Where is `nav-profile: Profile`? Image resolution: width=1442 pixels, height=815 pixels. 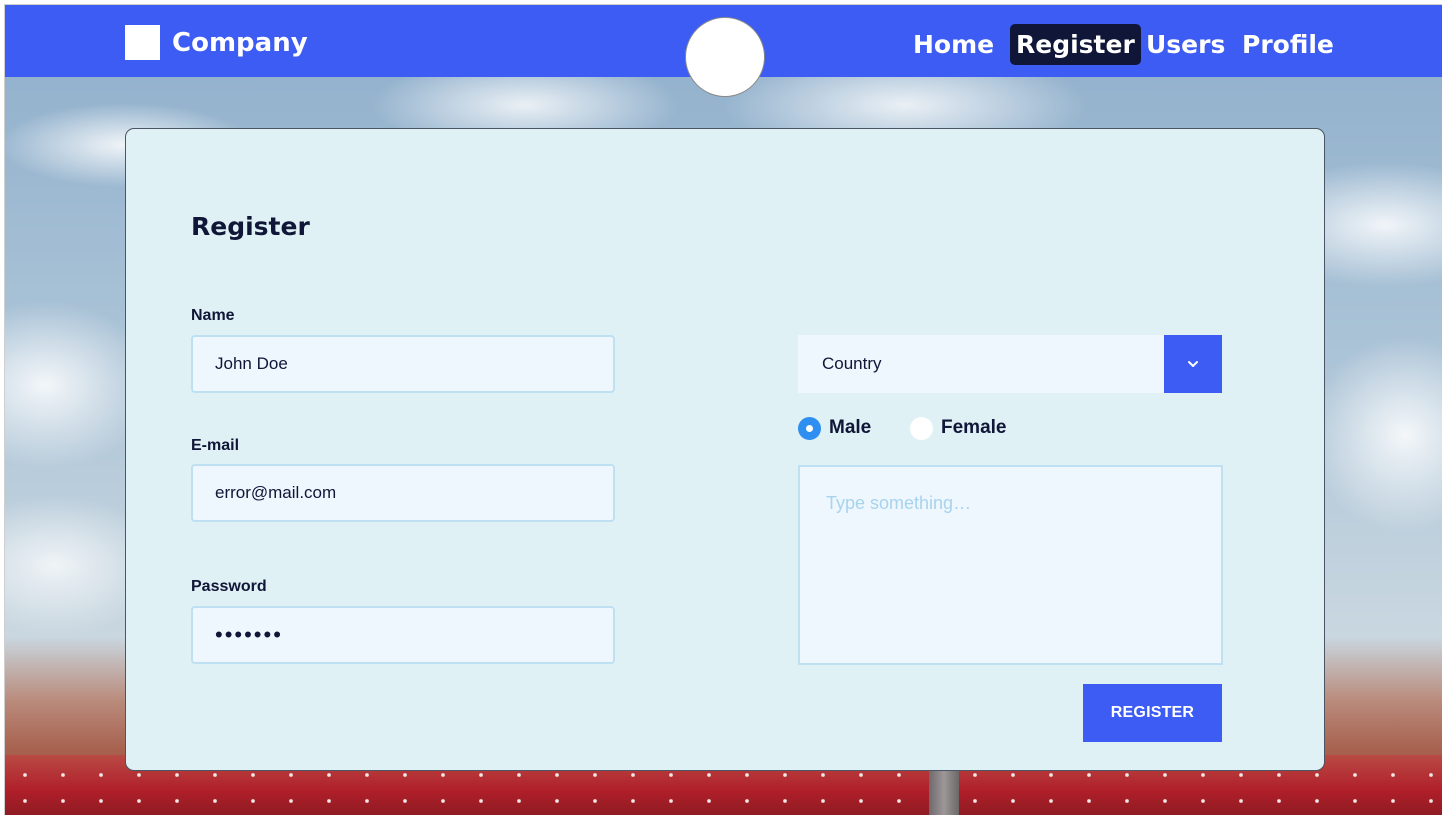
nav-profile: Profile is located at coordinates (1288, 44).